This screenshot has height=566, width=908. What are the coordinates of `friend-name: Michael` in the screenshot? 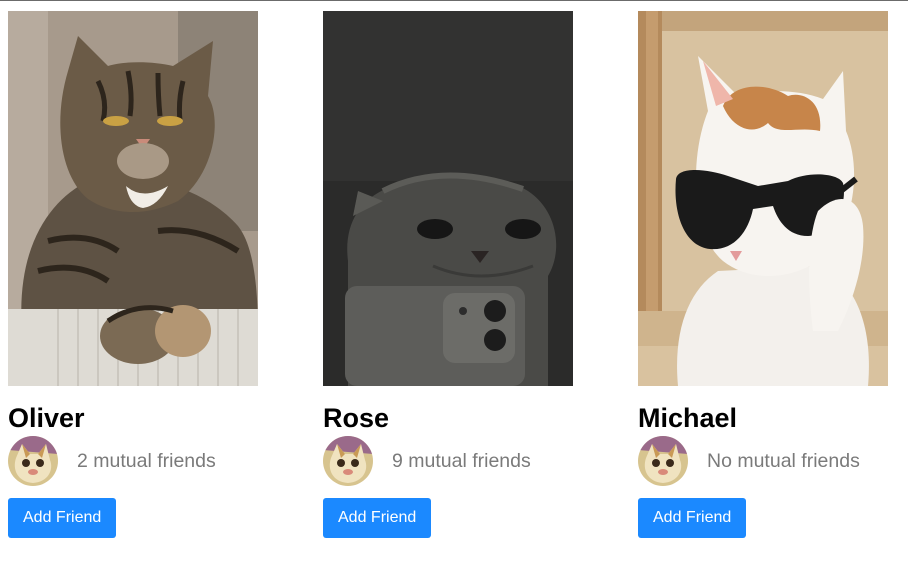 It's located at (688, 418).